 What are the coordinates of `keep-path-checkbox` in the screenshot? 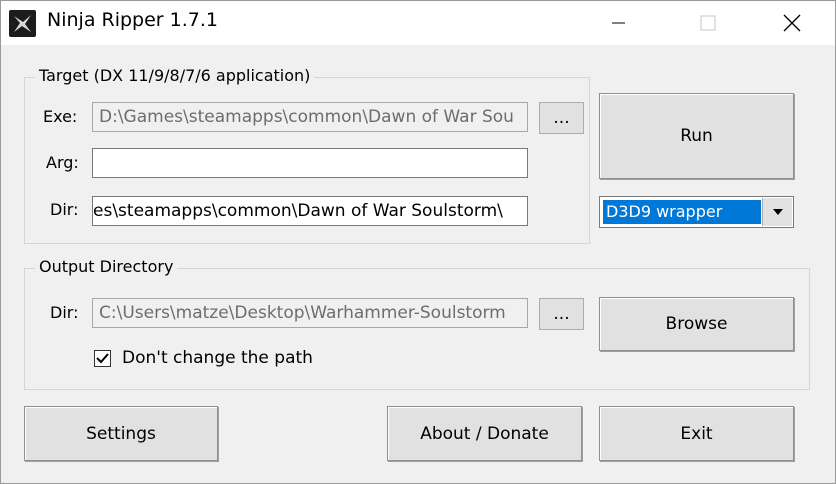 It's located at (102, 358).